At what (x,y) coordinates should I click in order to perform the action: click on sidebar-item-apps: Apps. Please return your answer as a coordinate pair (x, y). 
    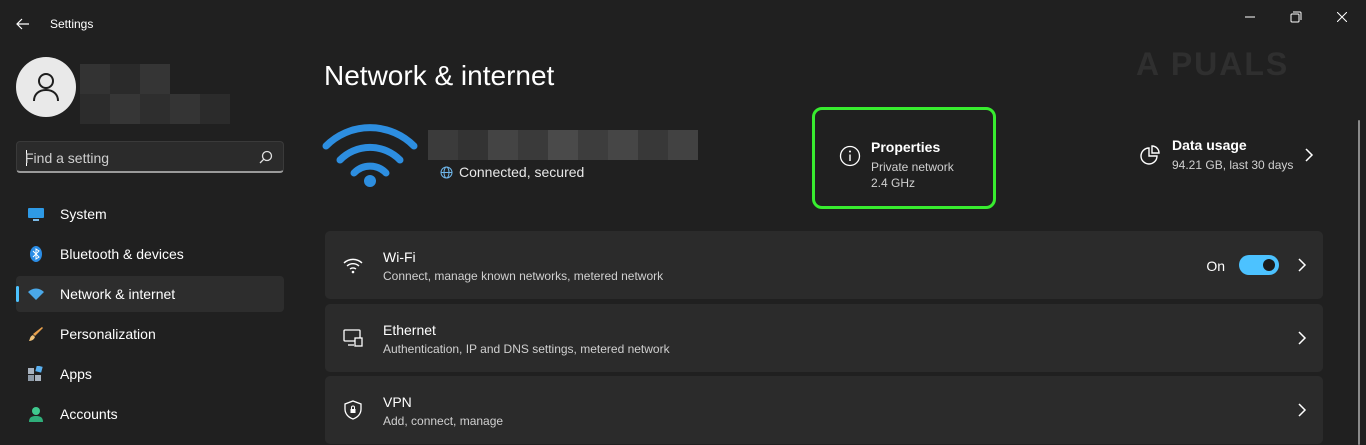
    Looking at the image, I should click on (150, 374).